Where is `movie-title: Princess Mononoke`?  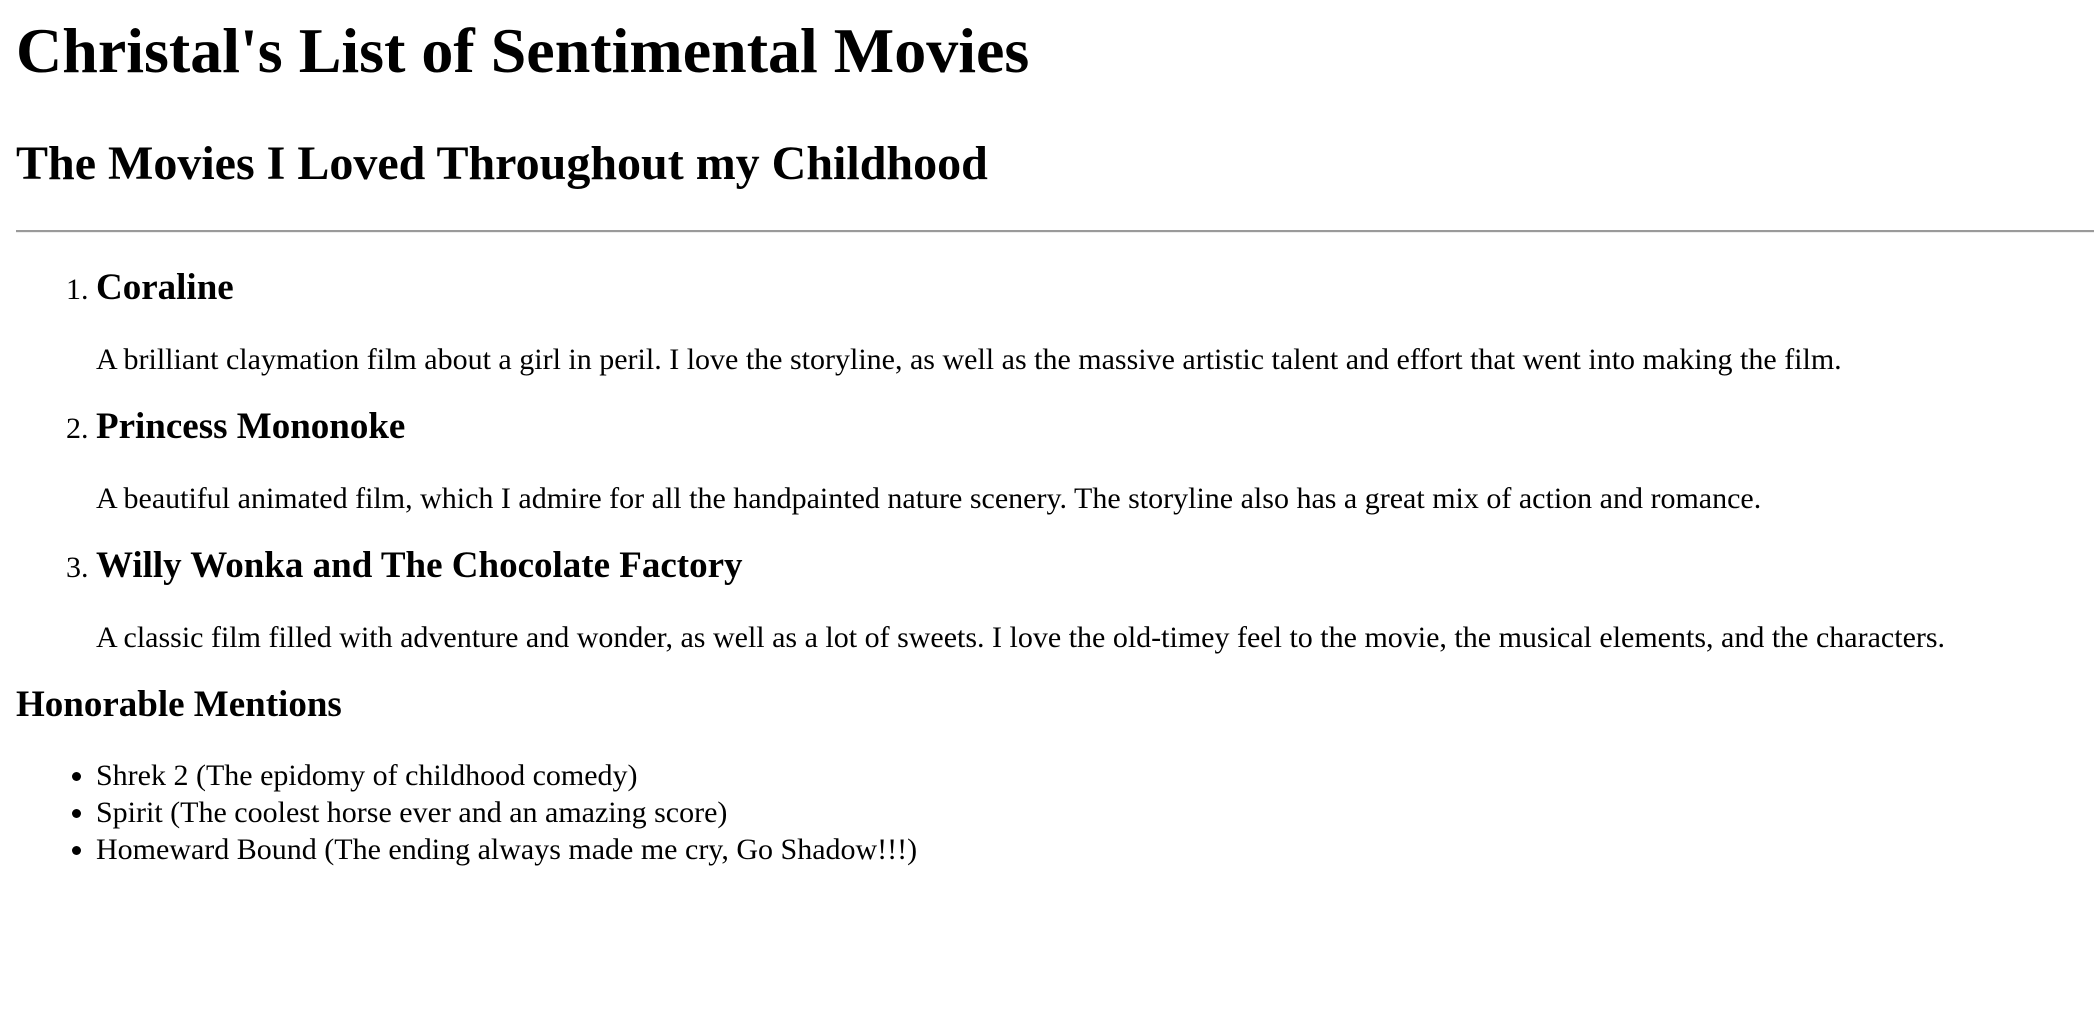
movie-title: Princess Mononoke is located at coordinates (251, 426).